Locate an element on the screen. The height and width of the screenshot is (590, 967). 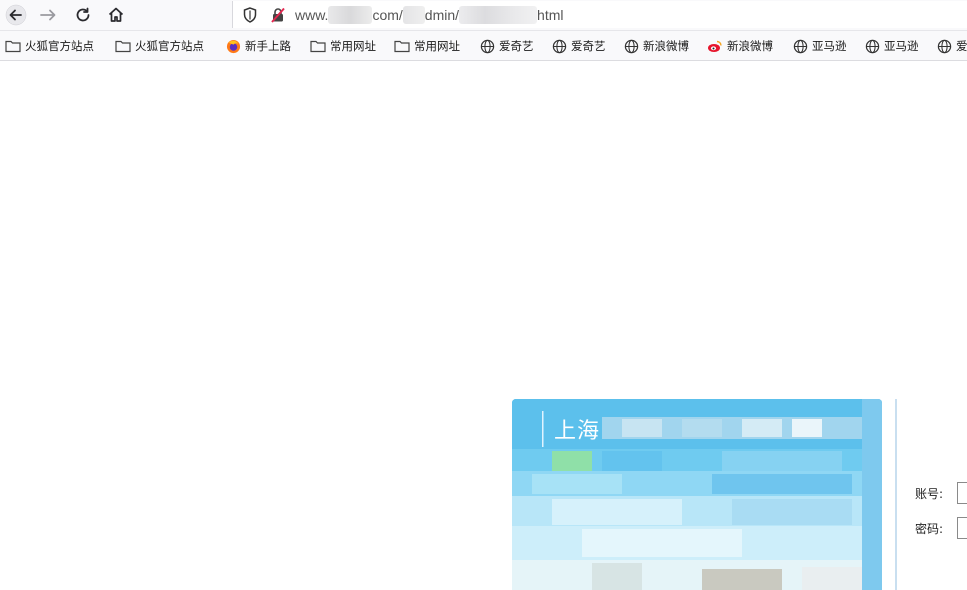
url-part: com/ is located at coordinates (387, 15).